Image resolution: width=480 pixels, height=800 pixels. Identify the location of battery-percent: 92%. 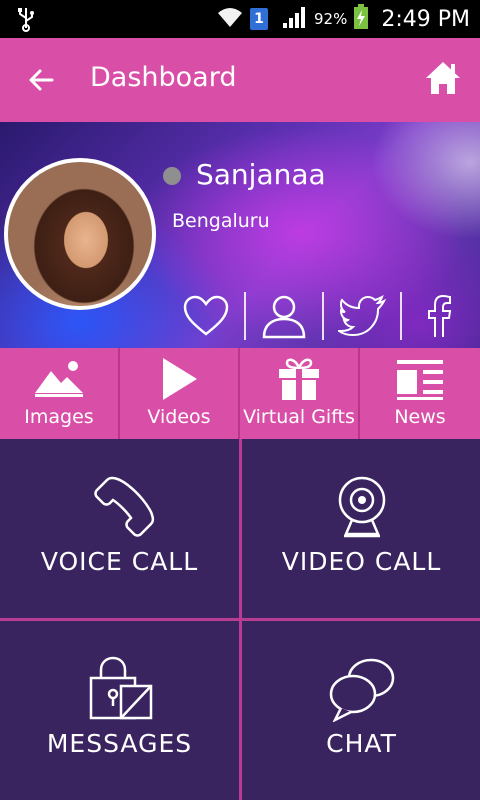
(331, 19).